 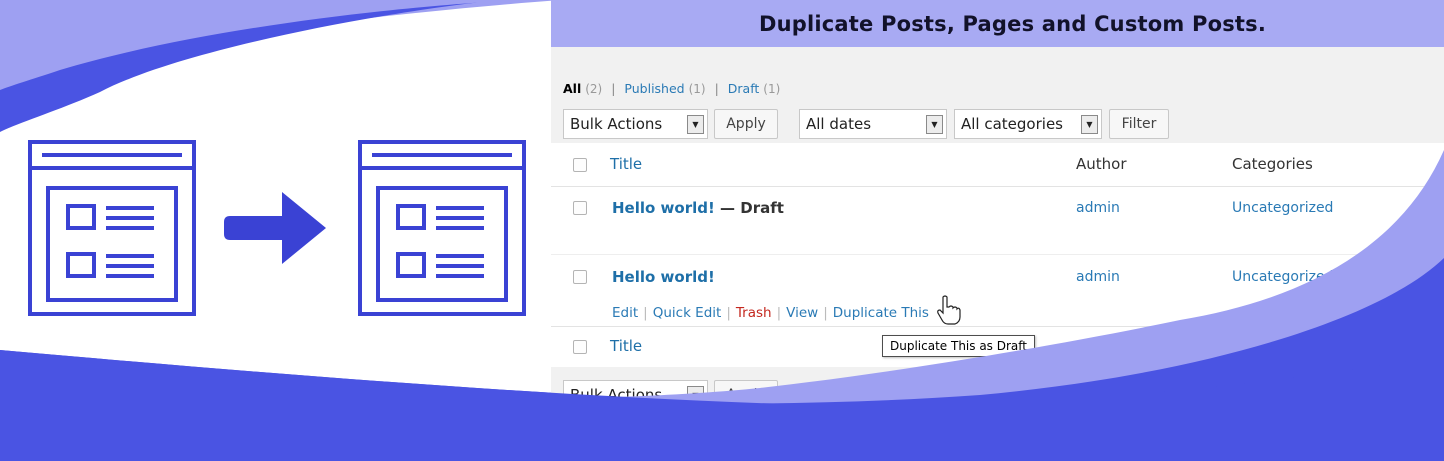 I want to click on apply-button: Apply, so click(x=746, y=124).